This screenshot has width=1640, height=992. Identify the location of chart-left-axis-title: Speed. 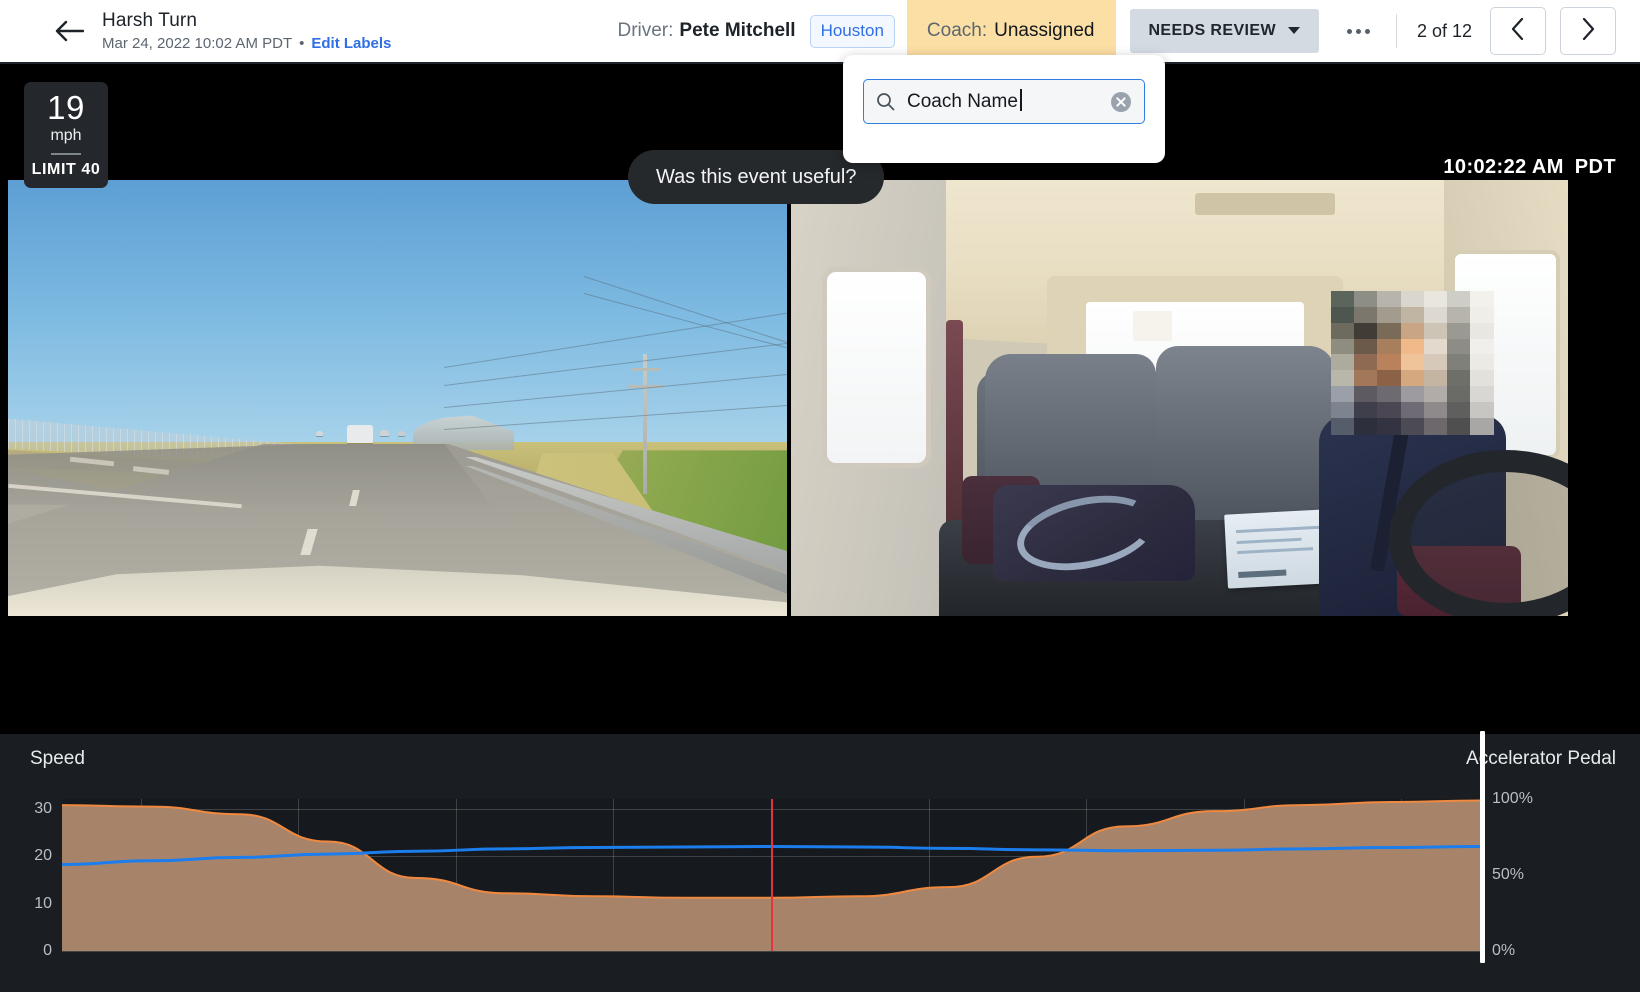
(57, 758).